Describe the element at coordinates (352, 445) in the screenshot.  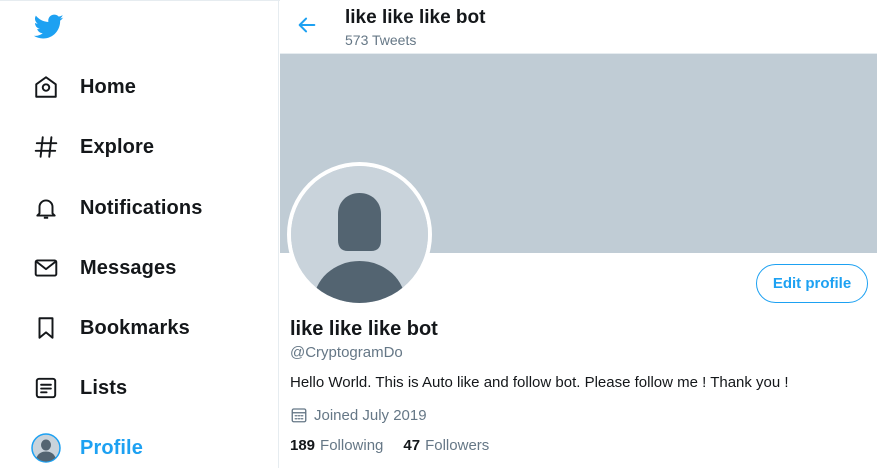
I see `following-label: Following` at that location.